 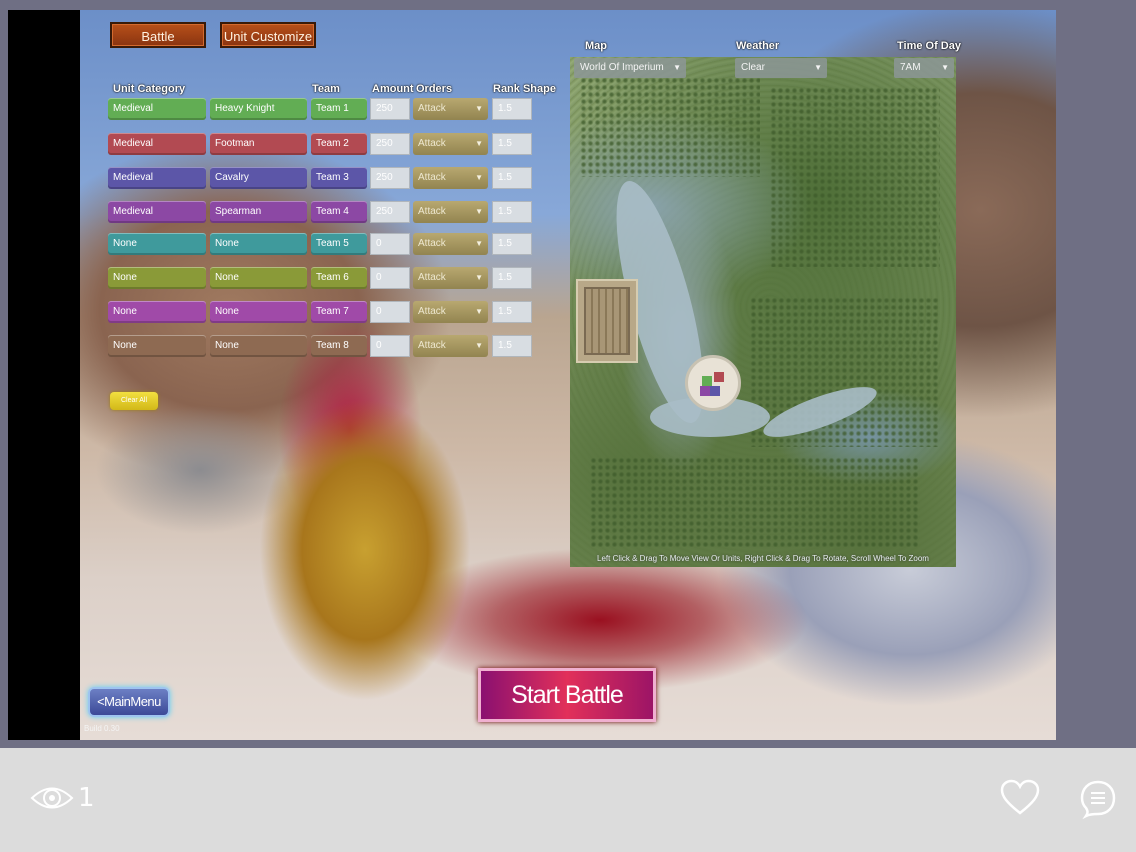 What do you see at coordinates (134, 401) in the screenshot?
I see `clear-all-button: Clear All` at bounding box center [134, 401].